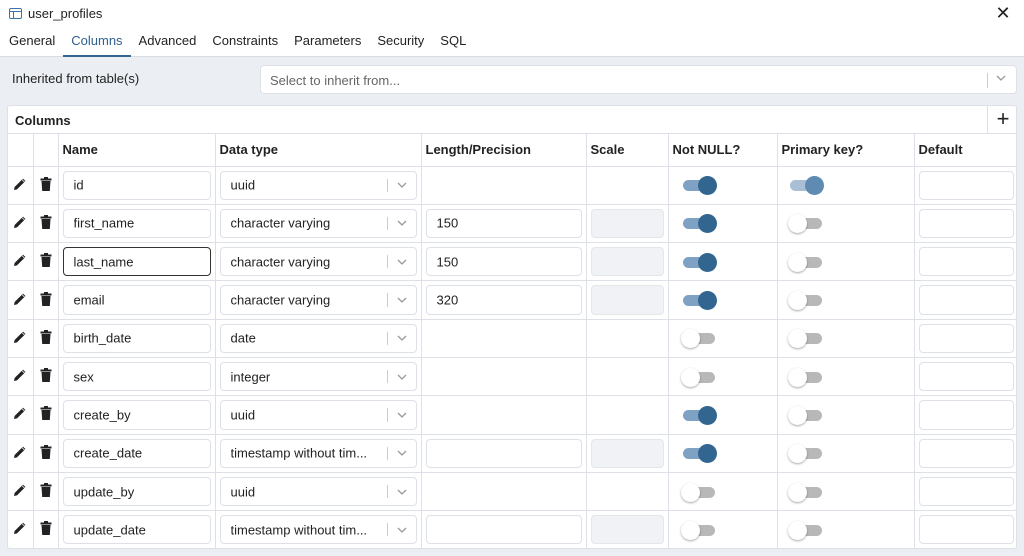 This screenshot has width=1024, height=556. What do you see at coordinates (136, 453) in the screenshot?
I see `column-name-input: create_date` at bounding box center [136, 453].